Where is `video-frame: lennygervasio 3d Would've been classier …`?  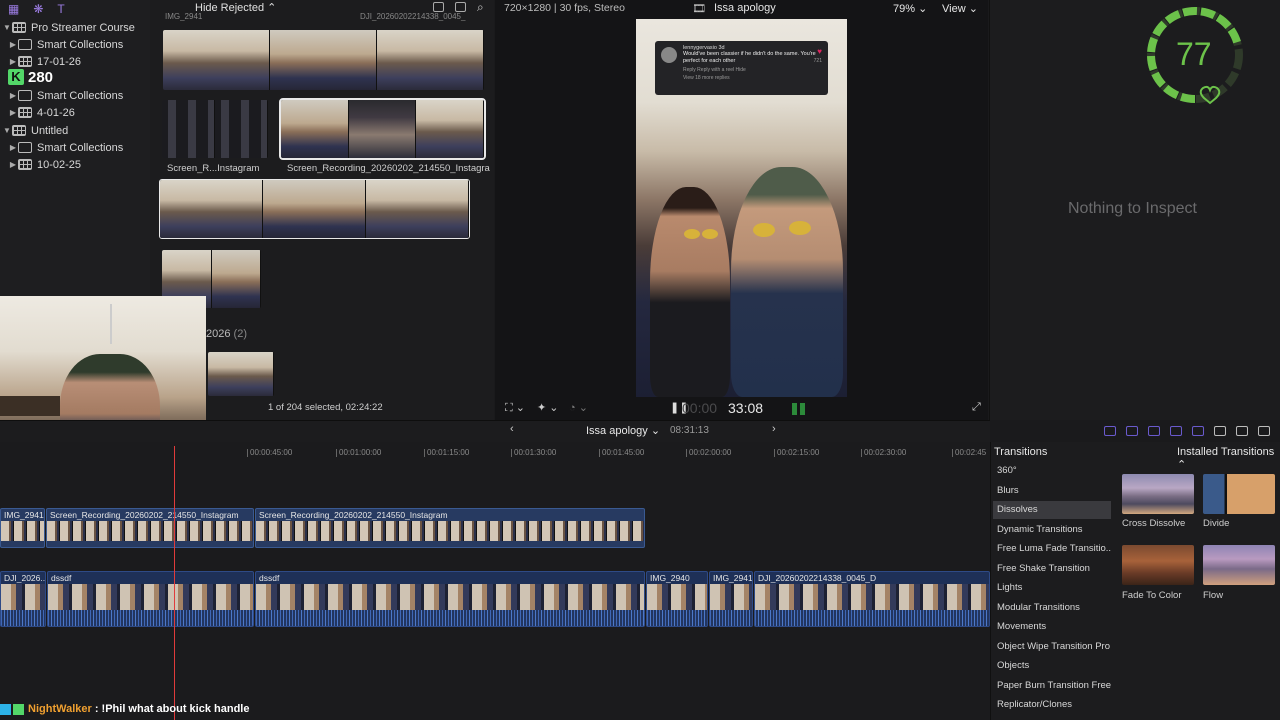 video-frame: lennygervasio 3d Would've been classier … is located at coordinates (741, 208).